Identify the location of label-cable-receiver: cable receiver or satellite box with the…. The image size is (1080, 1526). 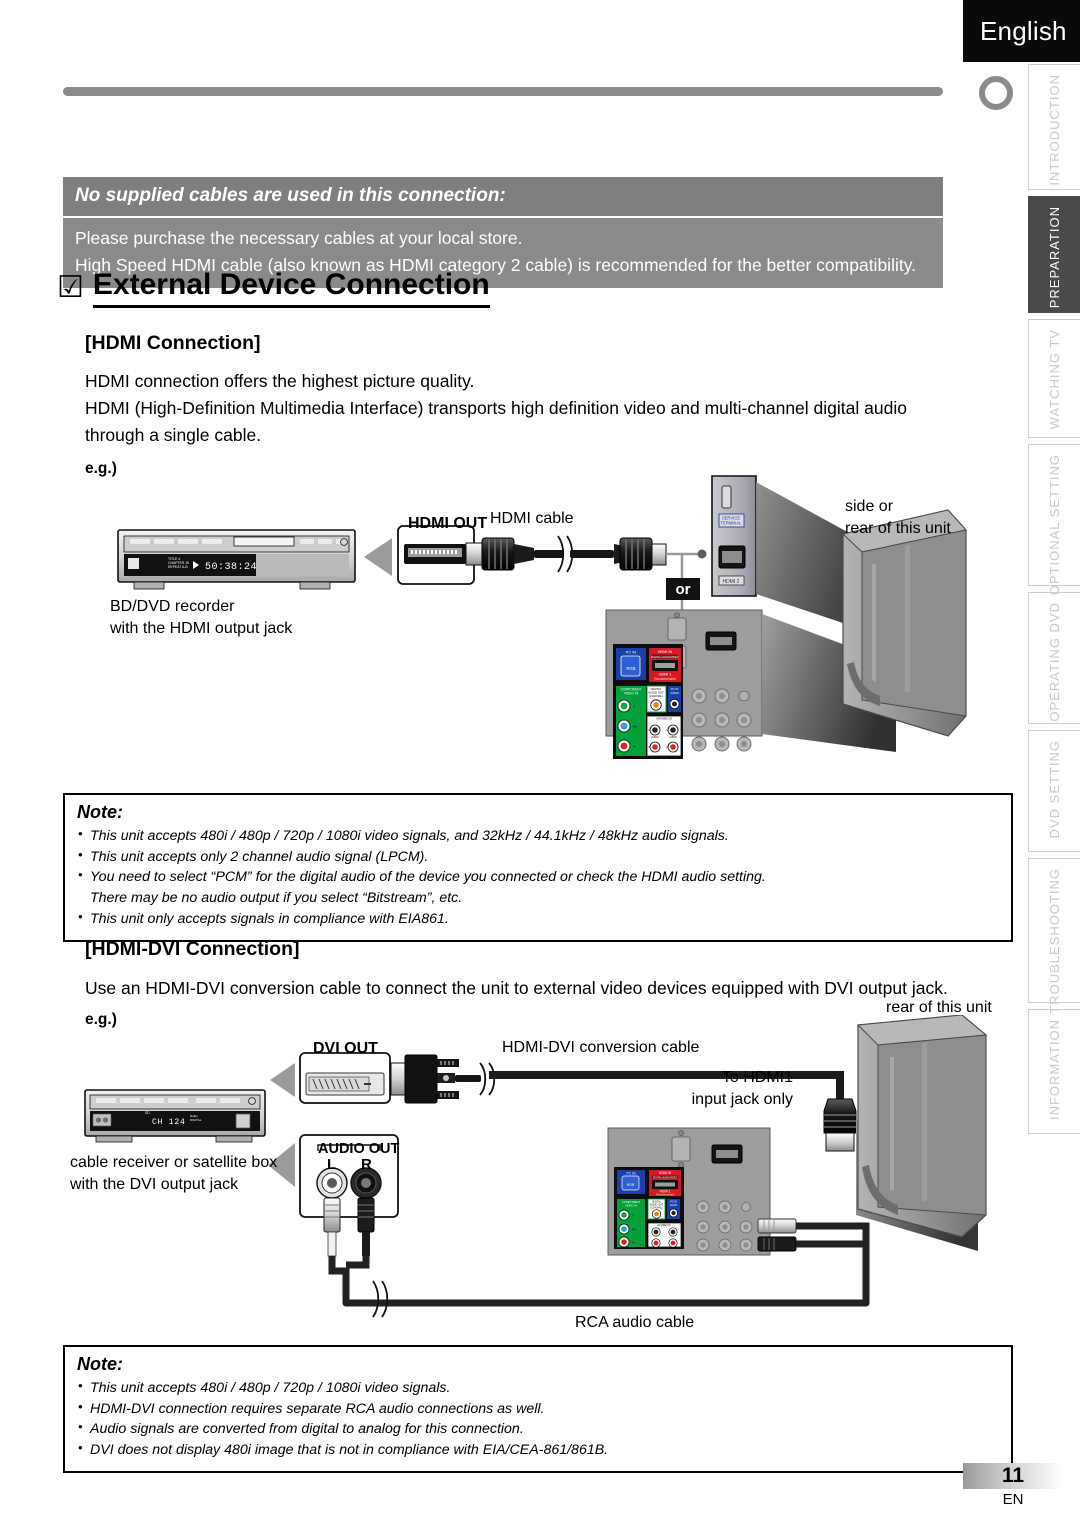
(174, 1173).